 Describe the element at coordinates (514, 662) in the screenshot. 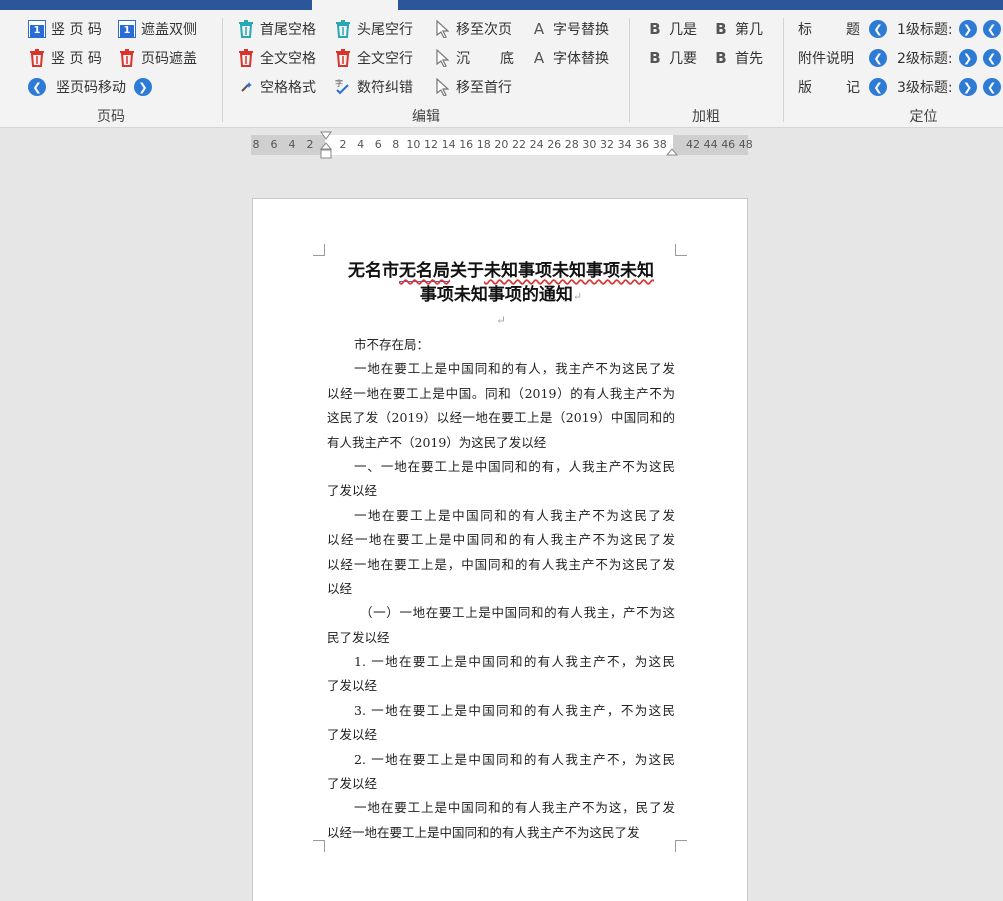

I see `document-line: 1. 一地在要工上是中国同和的有人我主产不，为这民` at that location.